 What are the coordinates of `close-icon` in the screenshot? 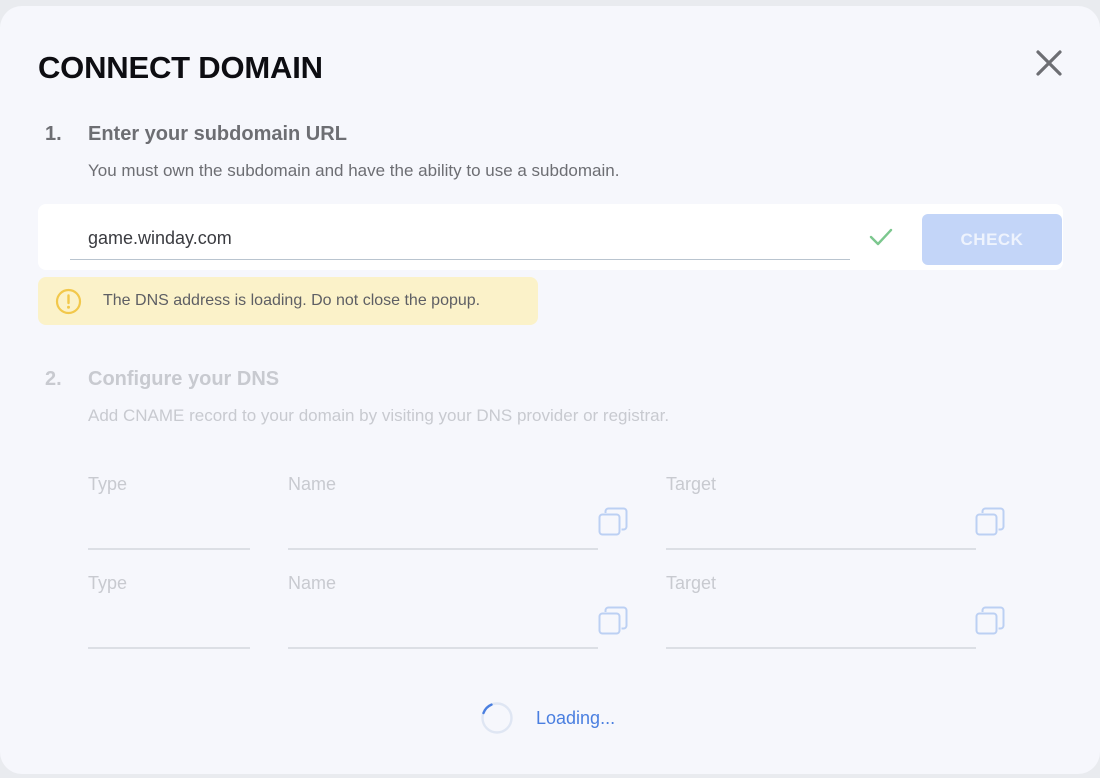 It's located at (1049, 63).